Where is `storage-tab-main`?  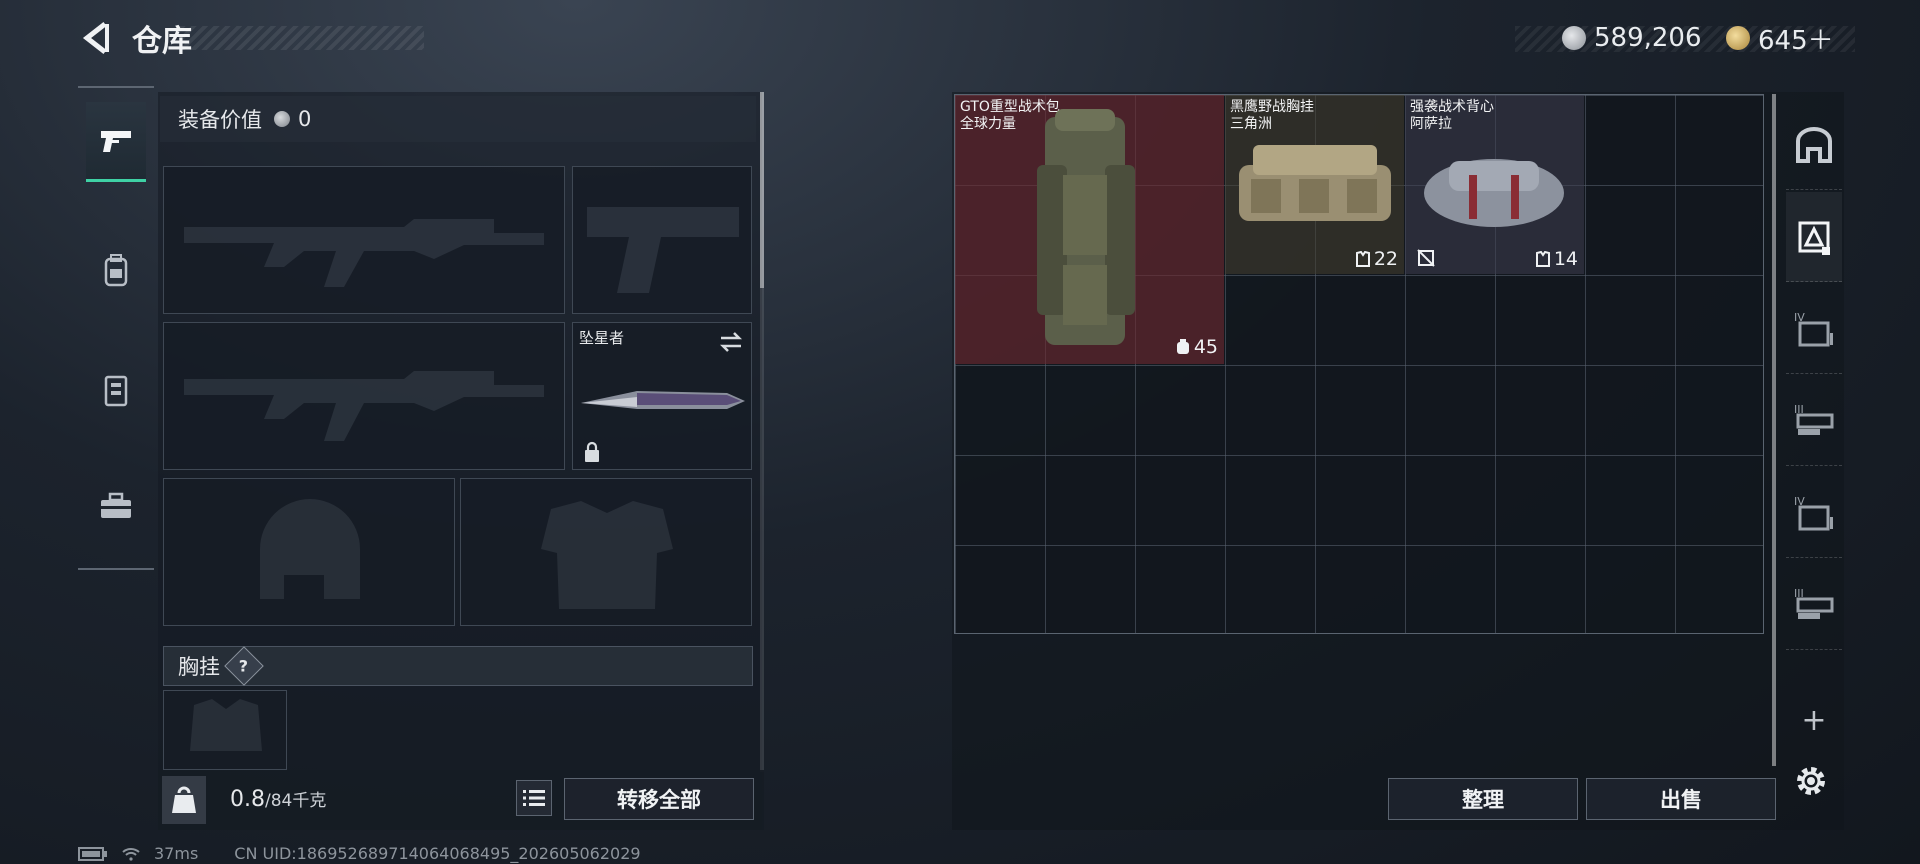
storage-tab-main is located at coordinates (1814, 237).